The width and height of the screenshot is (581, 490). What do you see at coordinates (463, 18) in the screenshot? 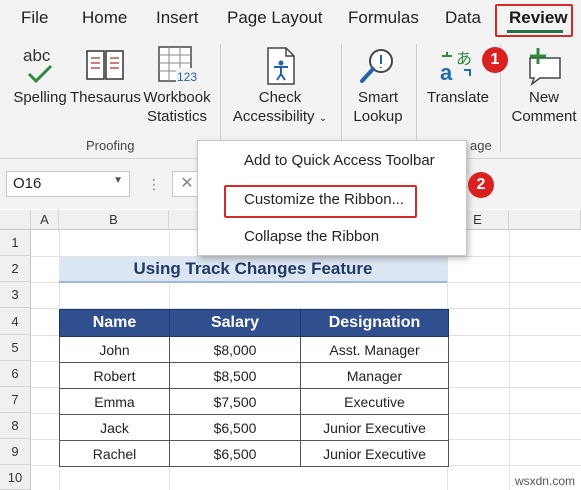
I see `tab-data: Data` at bounding box center [463, 18].